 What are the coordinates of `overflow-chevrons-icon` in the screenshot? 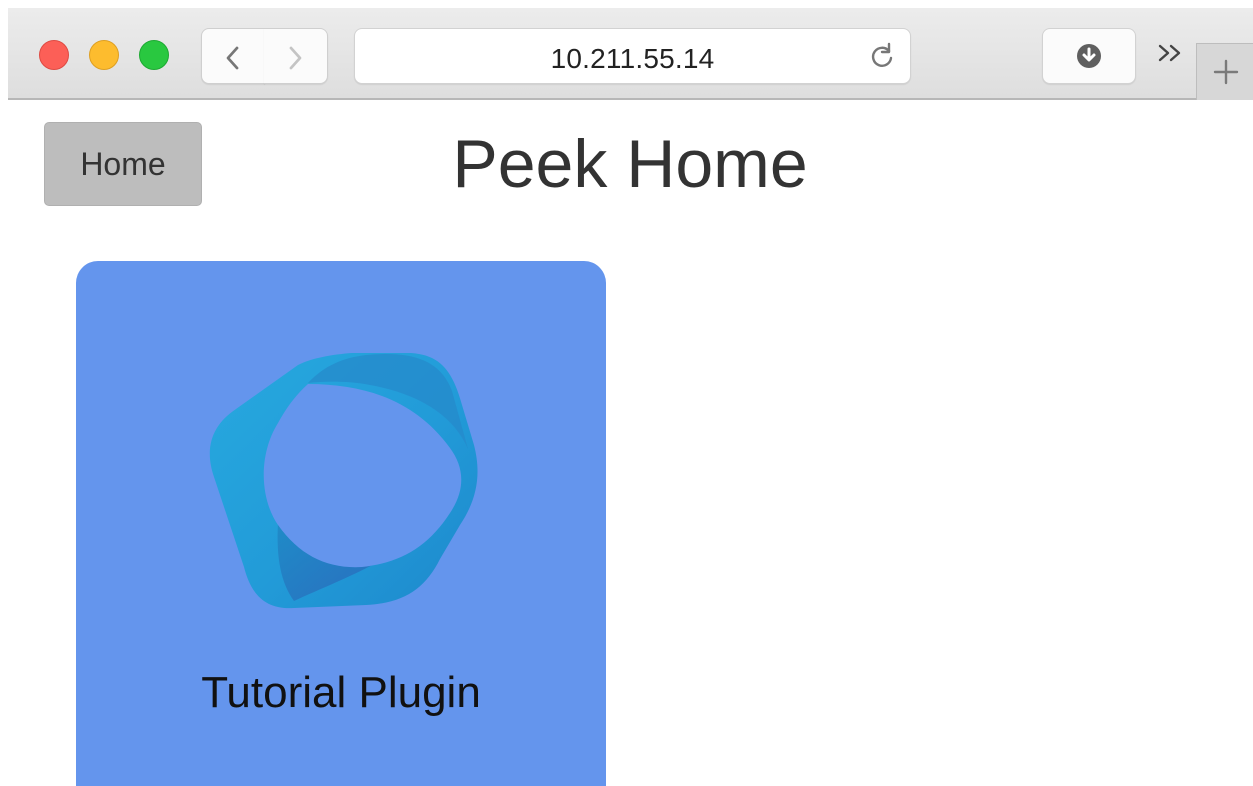 It's located at (1171, 53).